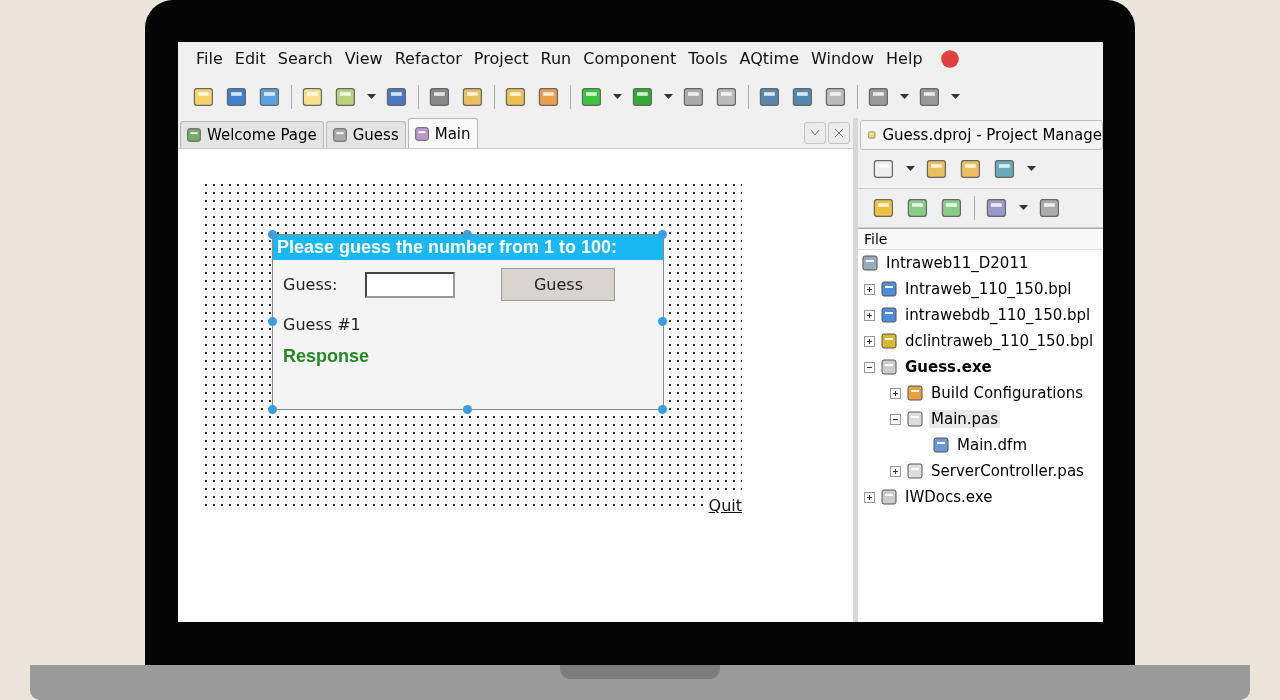 This screenshot has height=700, width=1280. What do you see at coordinates (906, 58) in the screenshot?
I see `menu-item: Help` at bounding box center [906, 58].